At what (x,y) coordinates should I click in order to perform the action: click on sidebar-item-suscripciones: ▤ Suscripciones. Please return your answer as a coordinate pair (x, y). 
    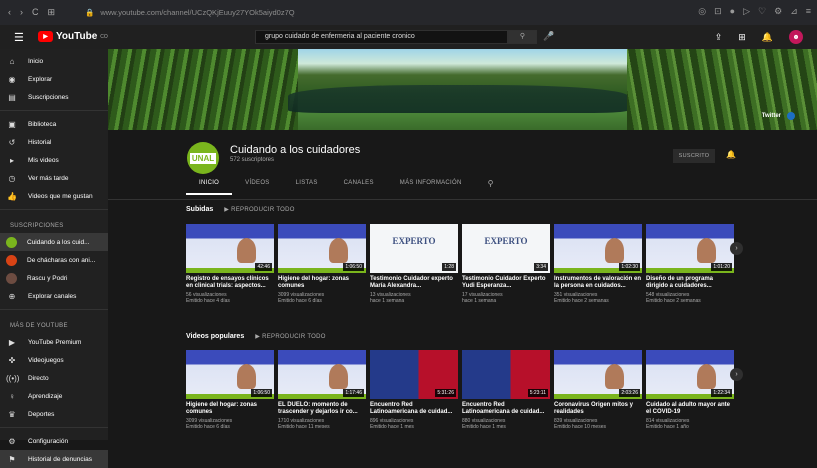
    Looking at the image, I should click on (54, 97).